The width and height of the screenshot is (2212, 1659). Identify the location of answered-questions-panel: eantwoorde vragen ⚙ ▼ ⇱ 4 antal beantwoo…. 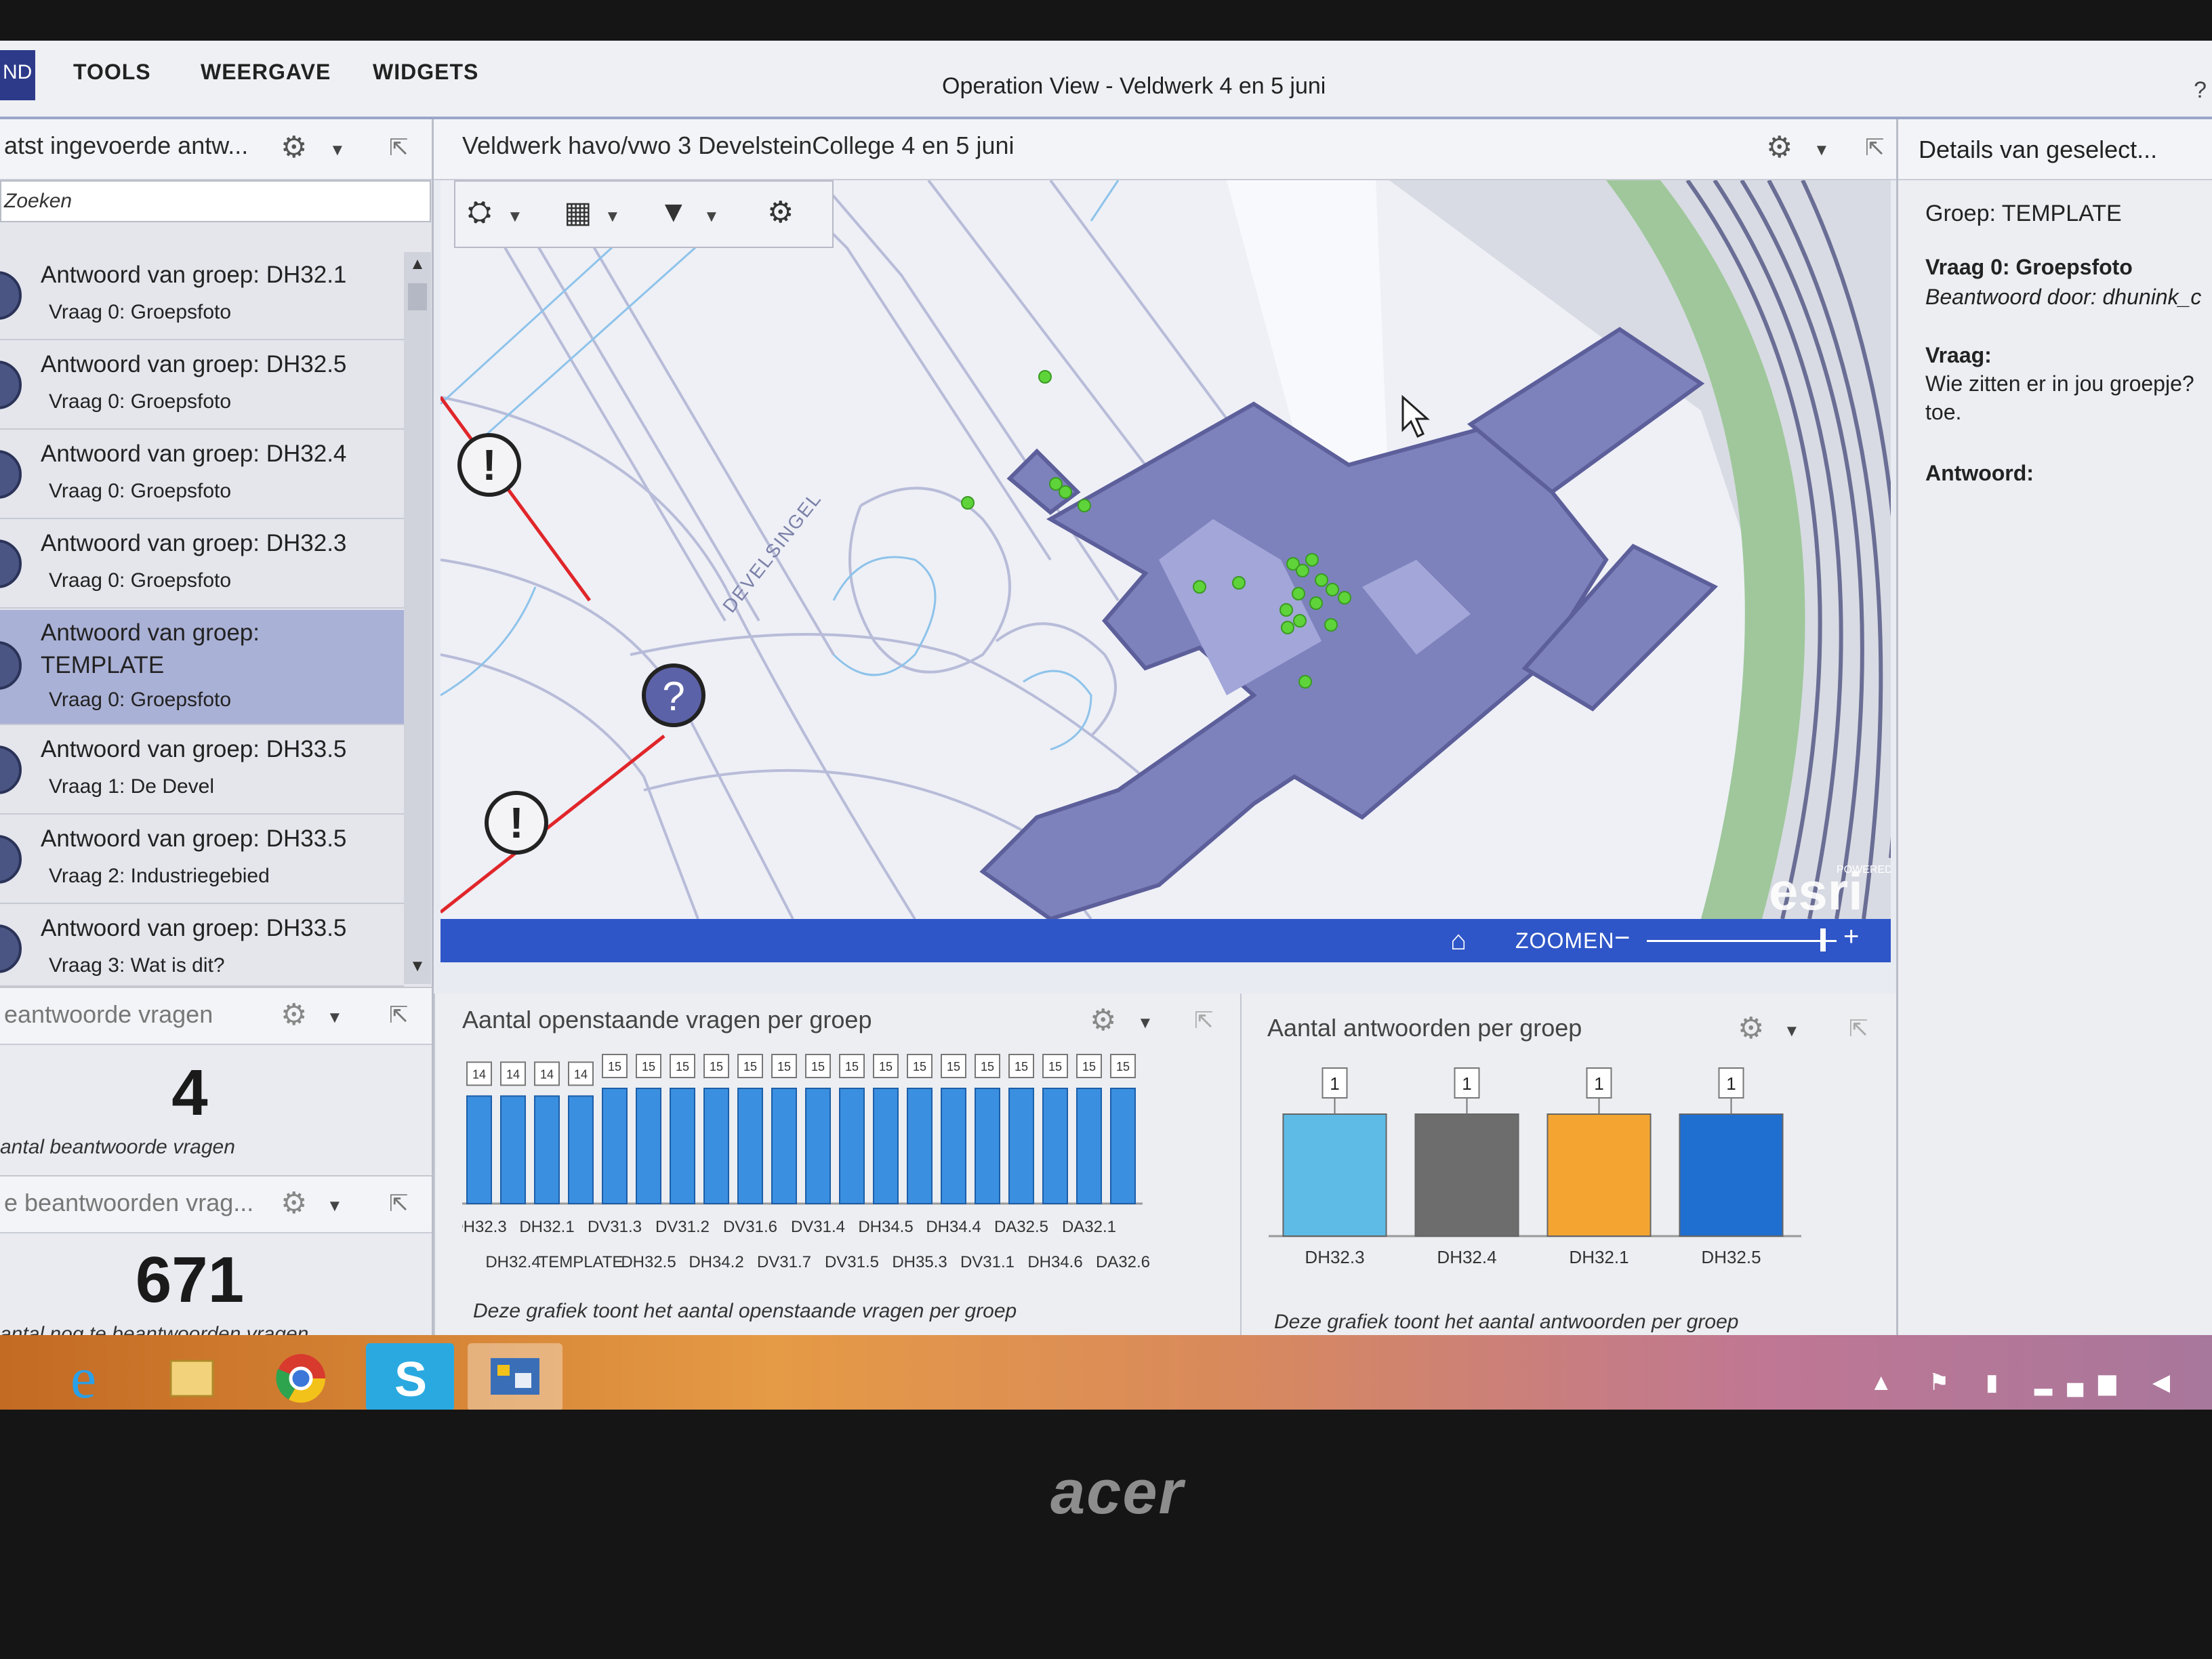
(217, 1081).